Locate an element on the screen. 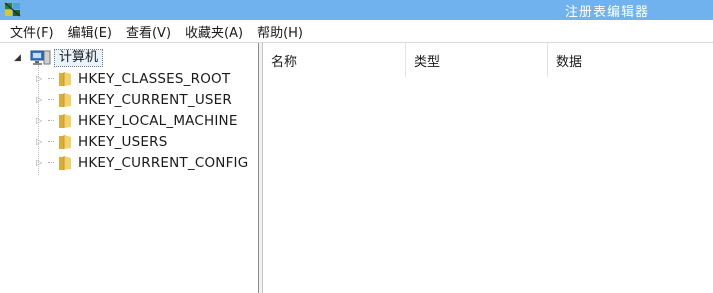 The width and height of the screenshot is (713, 293). tree-item-hkcu: ▷ HKEY_CURRENT_USER is located at coordinates (134, 99).